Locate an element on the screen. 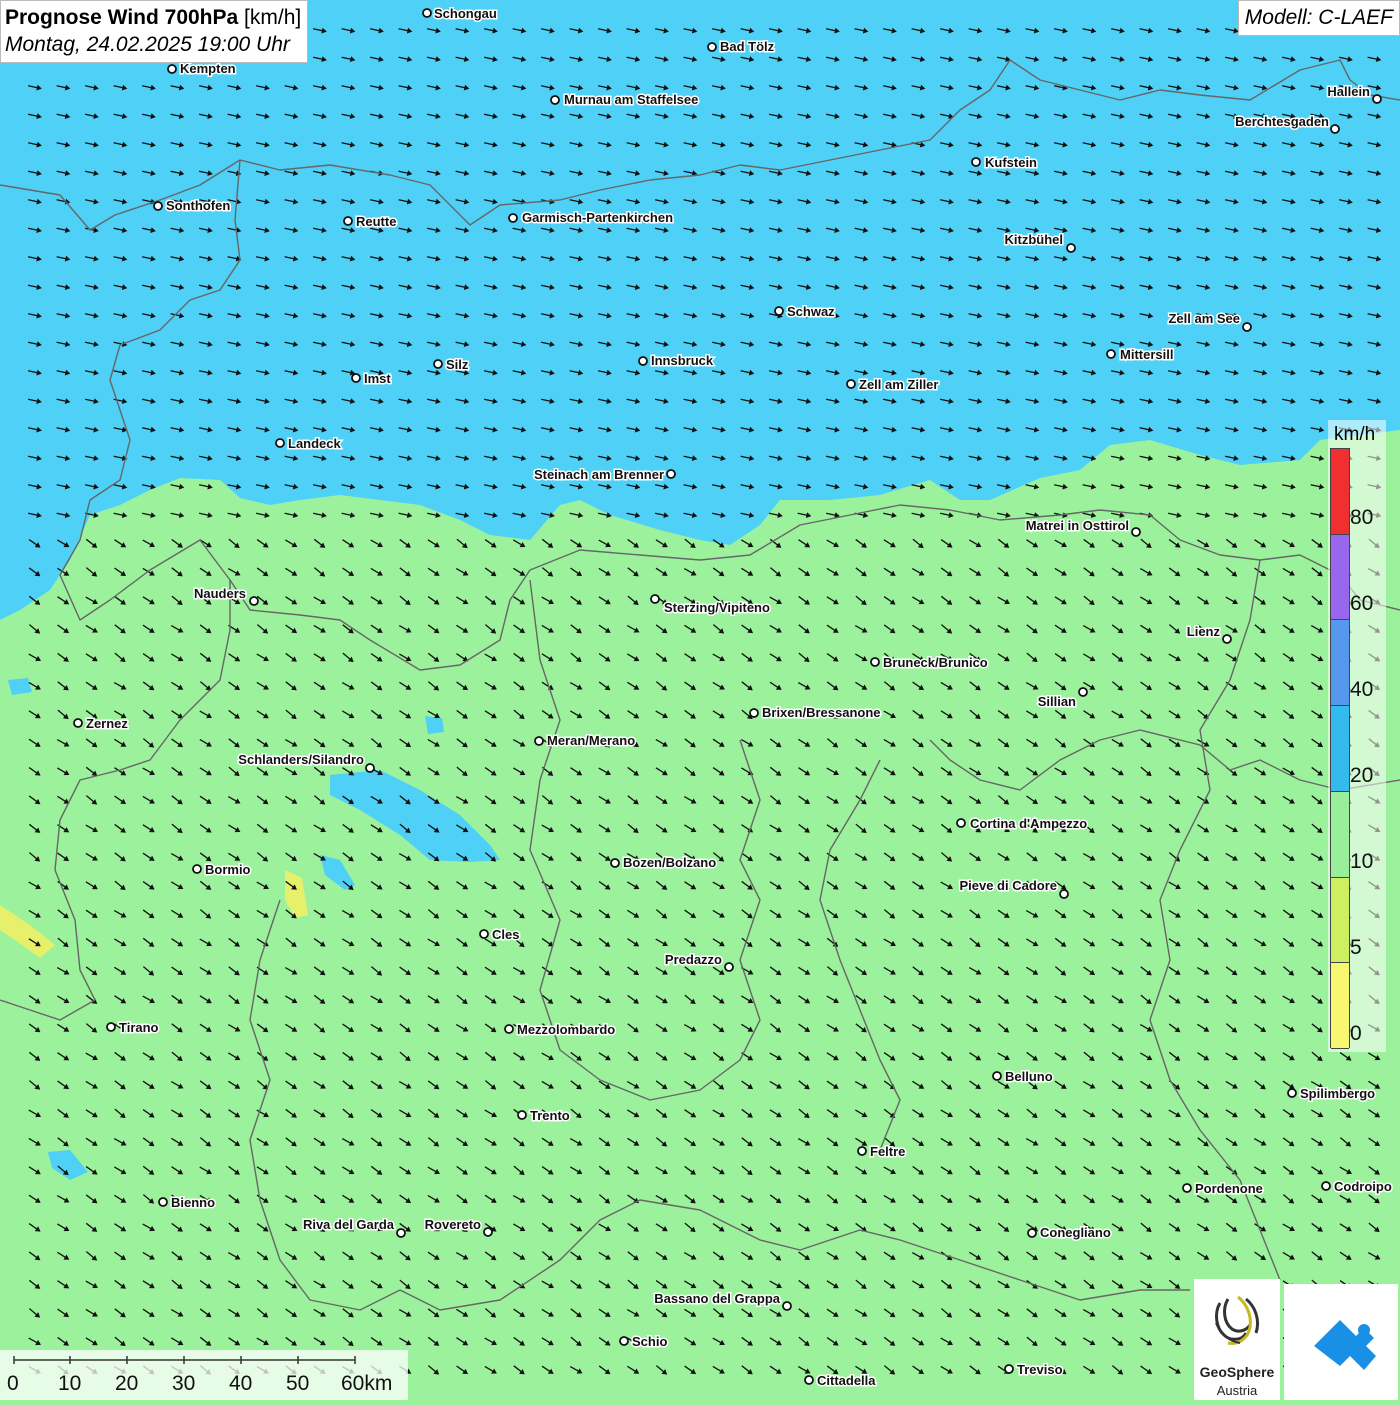 The height and width of the screenshot is (1405, 1400). legend-label: 5 is located at coordinates (1356, 947).